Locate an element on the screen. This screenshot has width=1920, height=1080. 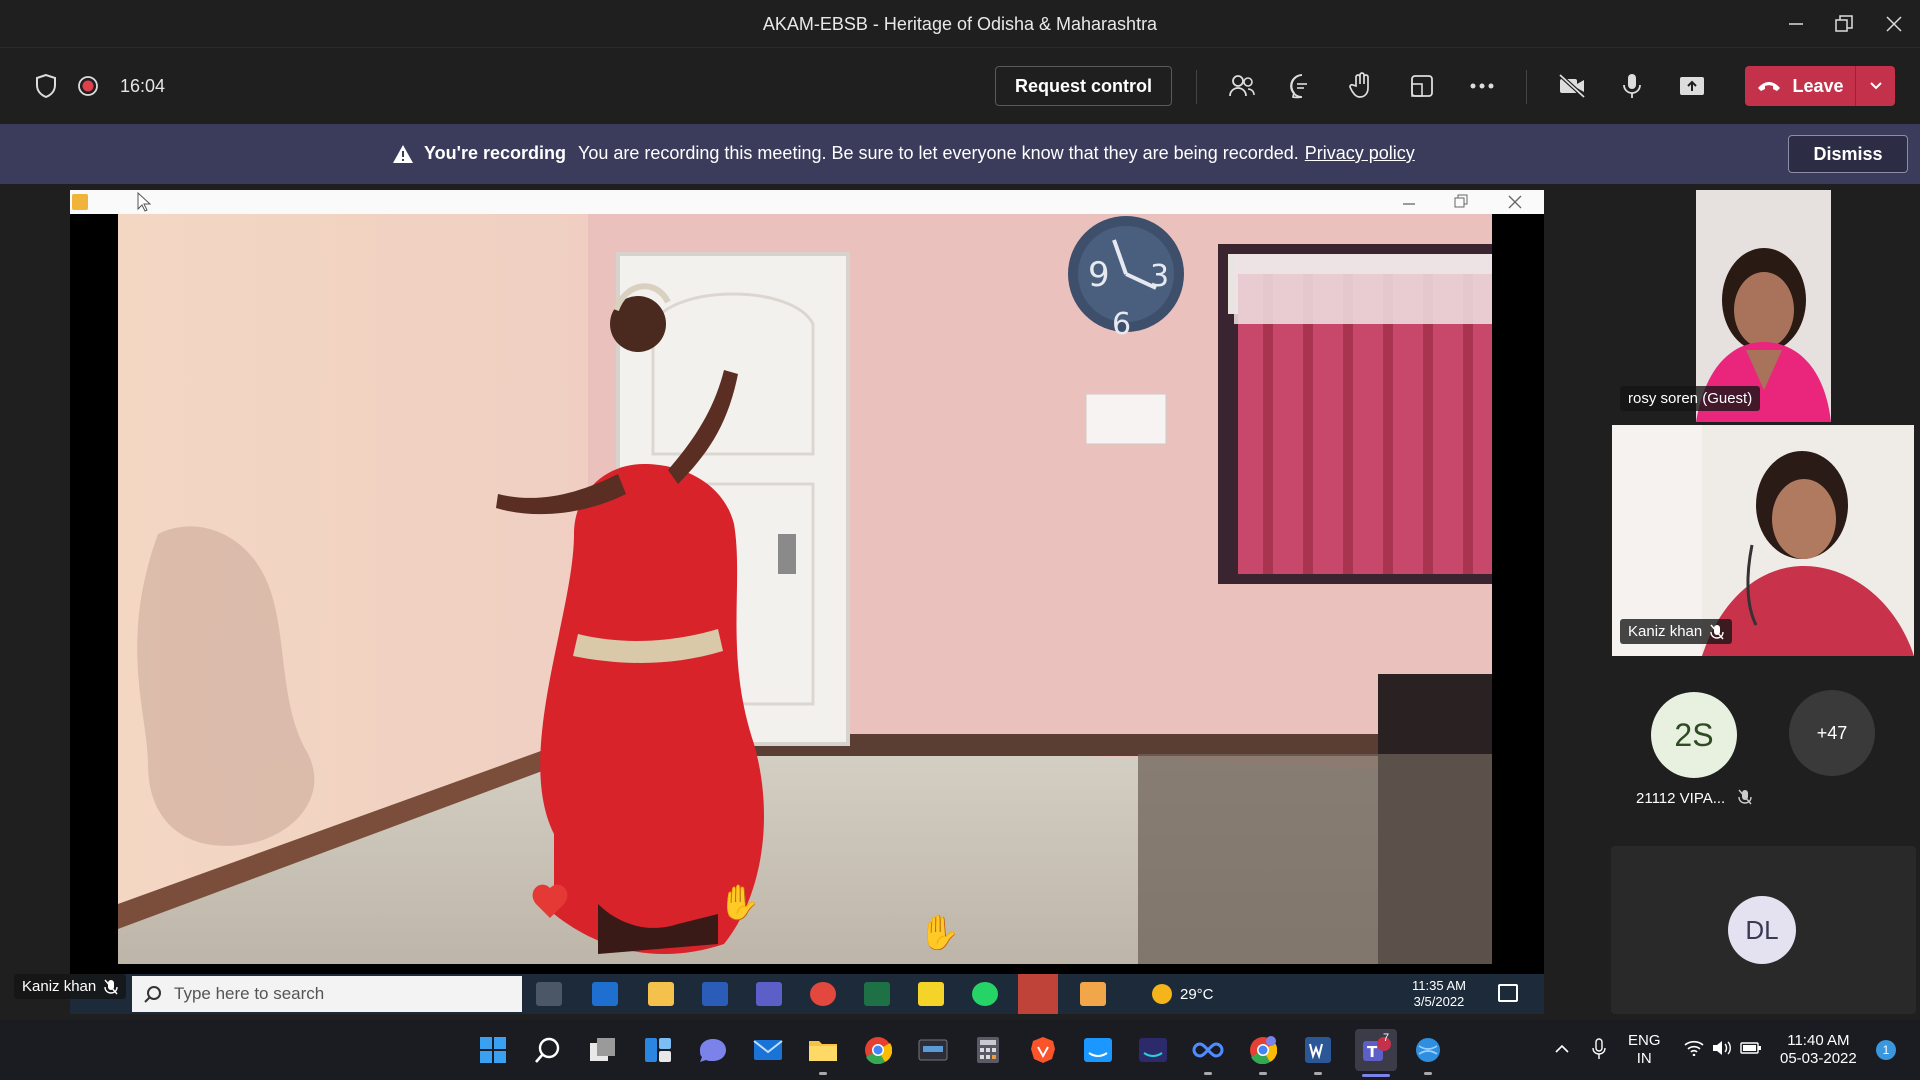
svg-text: 3 is located at coordinates (1159, 276).